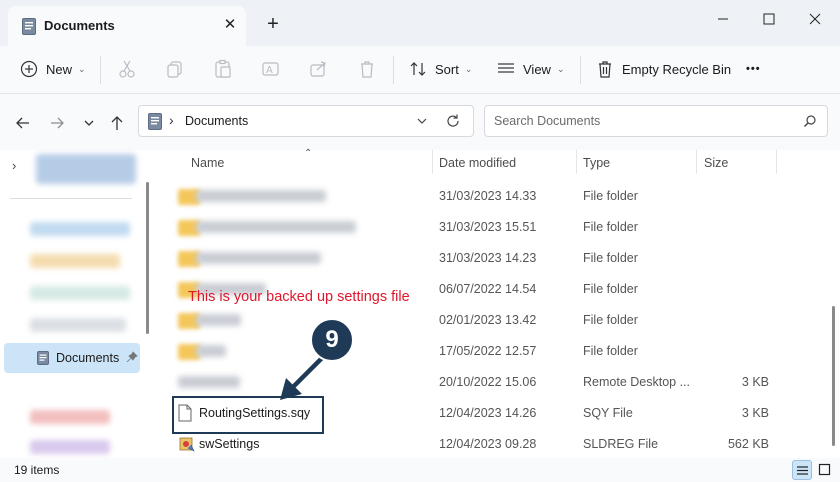 This screenshot has height=482, width=840. What do you see at coordinates (422, 121) in the screenshot?
I see `chevron-down-icon` at bounding box center [422, 121].